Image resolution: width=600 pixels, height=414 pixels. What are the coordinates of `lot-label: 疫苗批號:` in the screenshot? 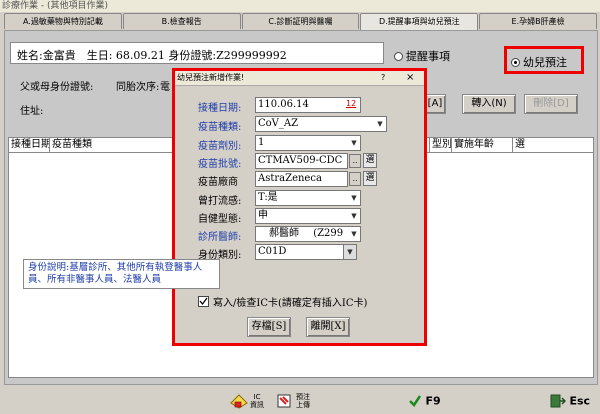 It's located at (220, 164).